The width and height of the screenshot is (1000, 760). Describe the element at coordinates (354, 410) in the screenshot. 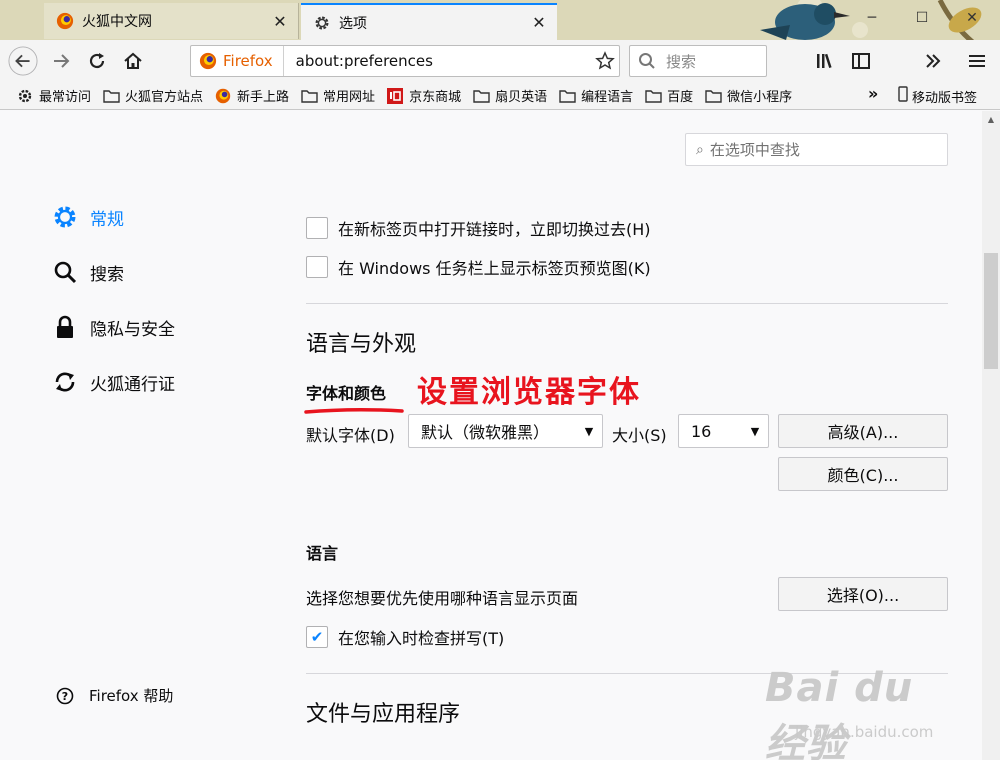

I see `red-underline-annotation` at that location.